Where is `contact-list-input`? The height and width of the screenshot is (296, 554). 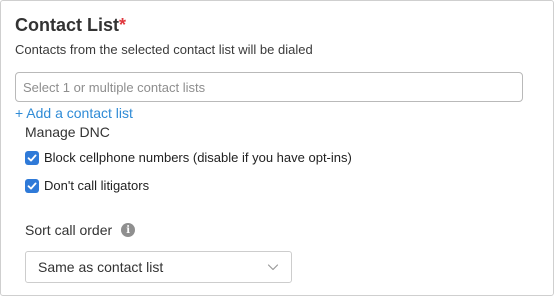
contact-list-input is located at coordinates (268, 87).